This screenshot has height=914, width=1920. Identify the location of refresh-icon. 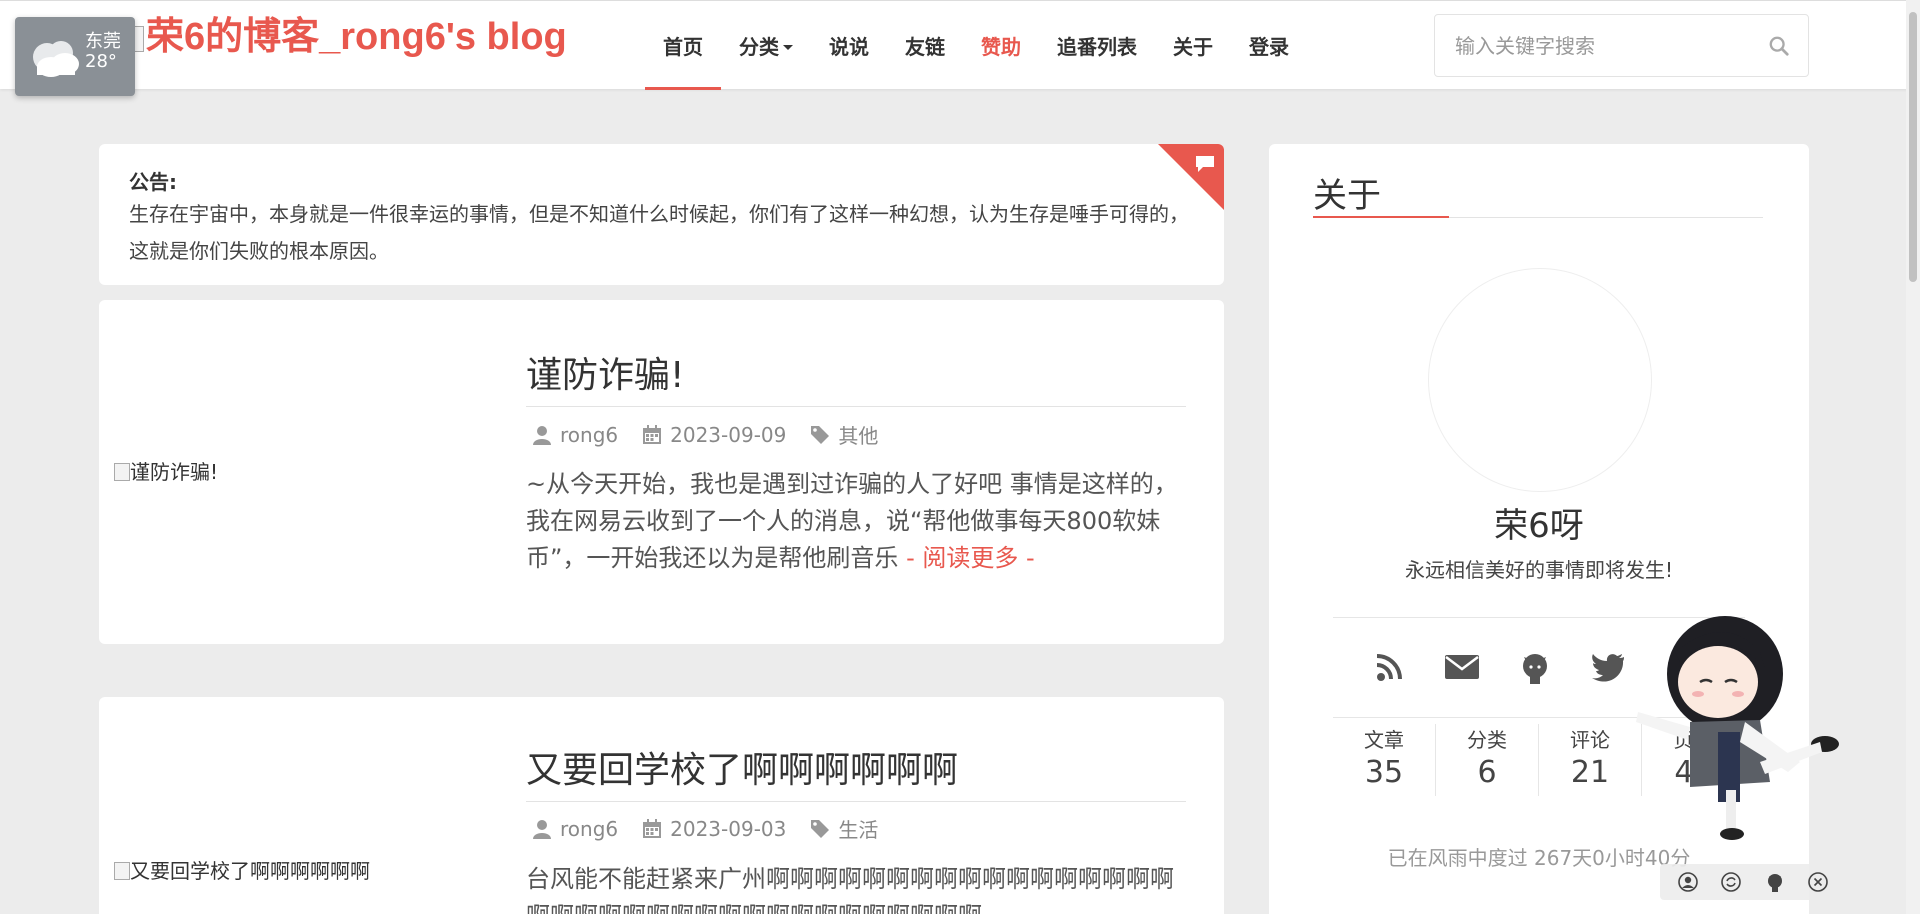
(1731, 882).